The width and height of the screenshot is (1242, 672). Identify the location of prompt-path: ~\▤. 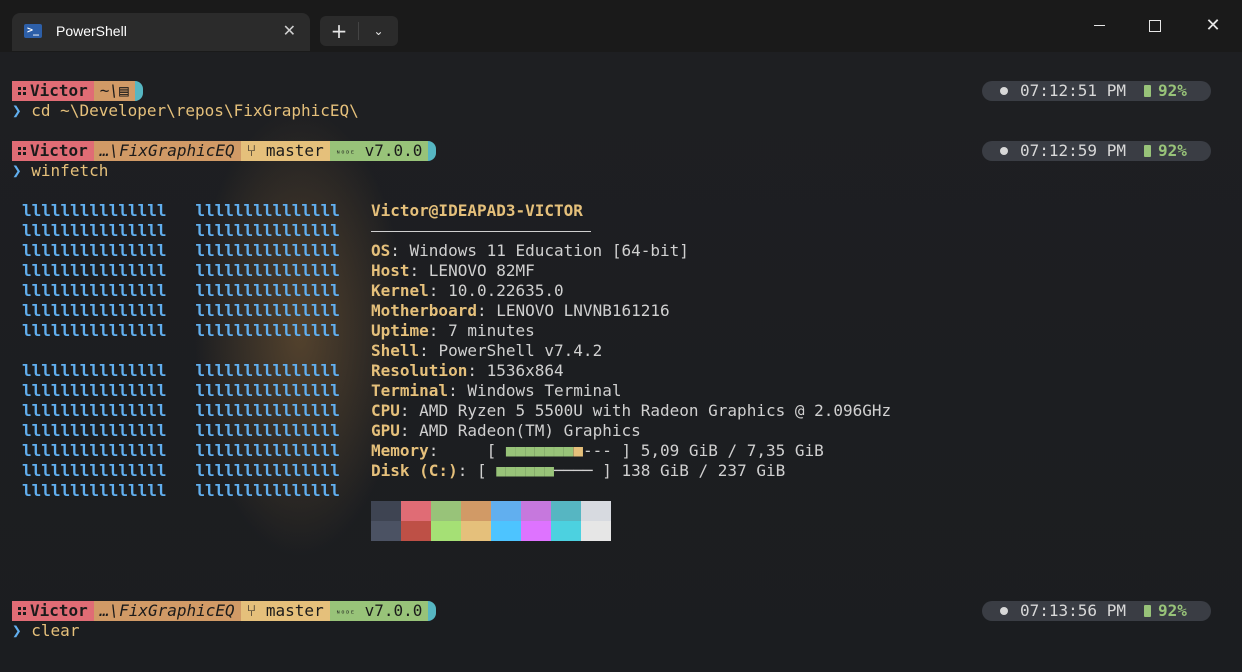
(114, 91).